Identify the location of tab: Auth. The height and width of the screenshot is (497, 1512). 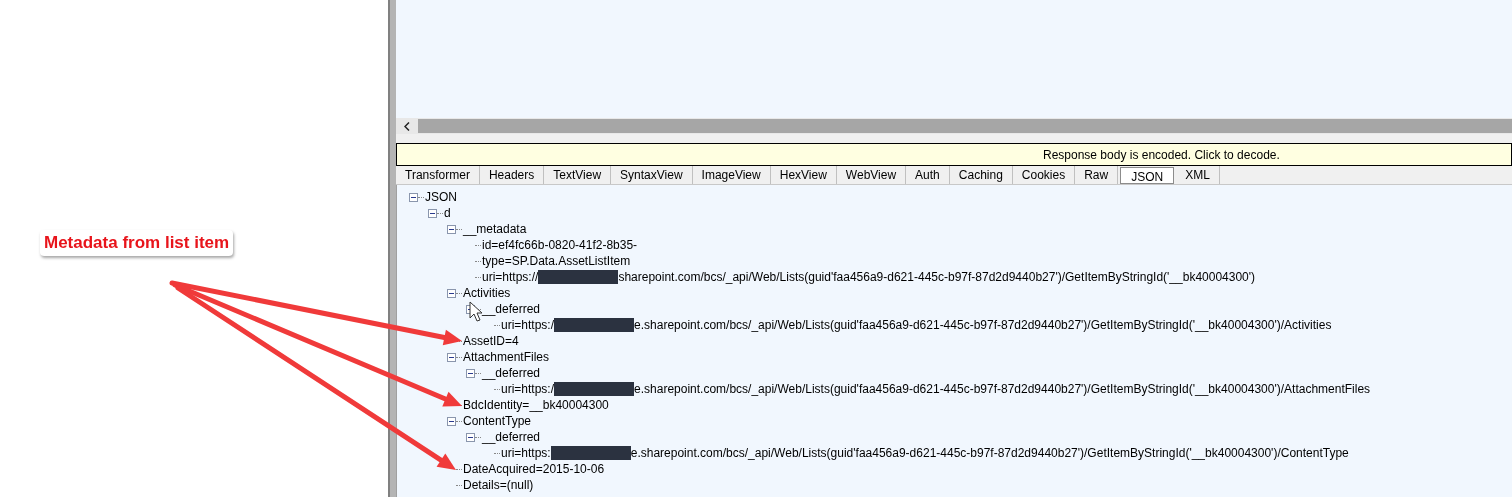
(928, 175).